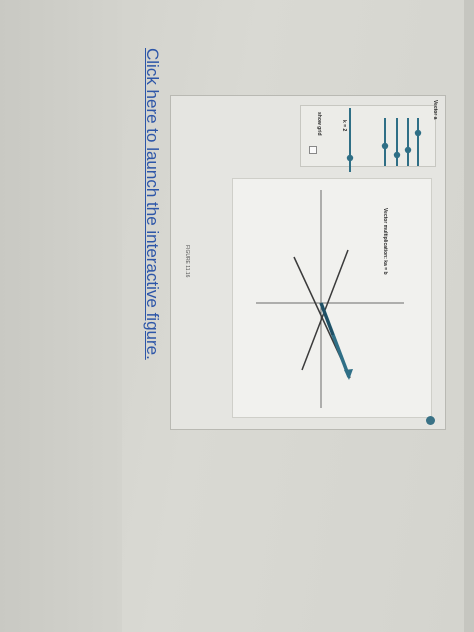 The image size is (474, 632). What do you see at coordinates (344, 126) in the screenshot?
I see `equation-label: k = 2` at bounding box center [344, 126].